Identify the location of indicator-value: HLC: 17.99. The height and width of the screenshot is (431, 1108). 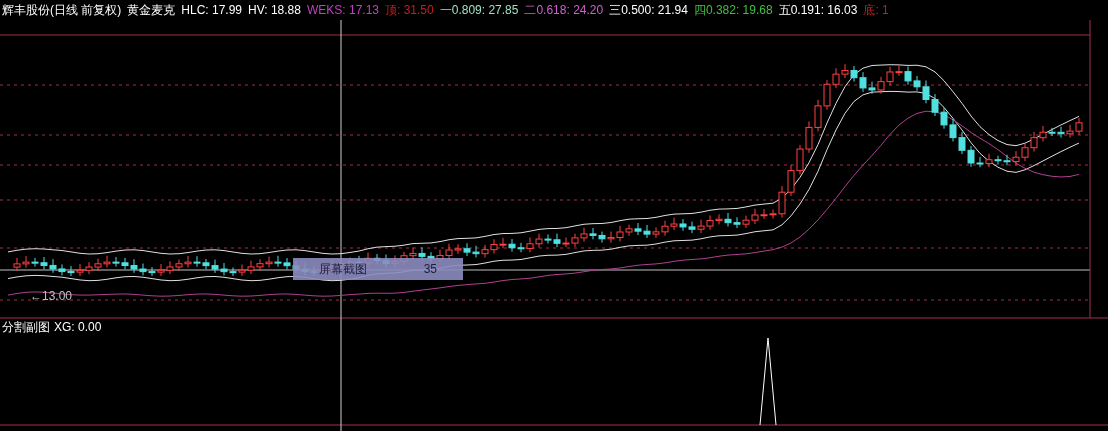
(212, 10).